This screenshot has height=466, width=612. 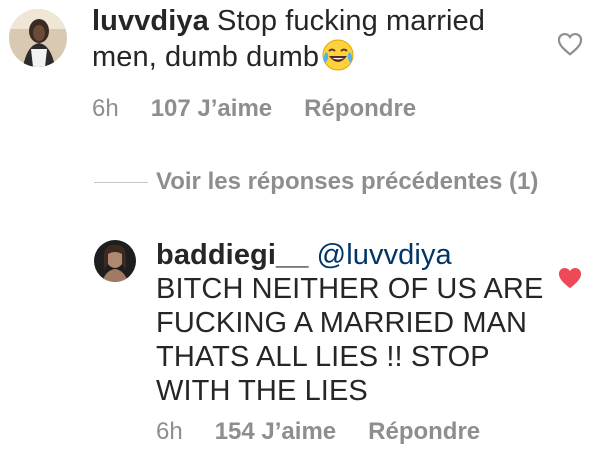 I want to click on reply-body-line: WITH THE LIES, so click(x=262, y=391).